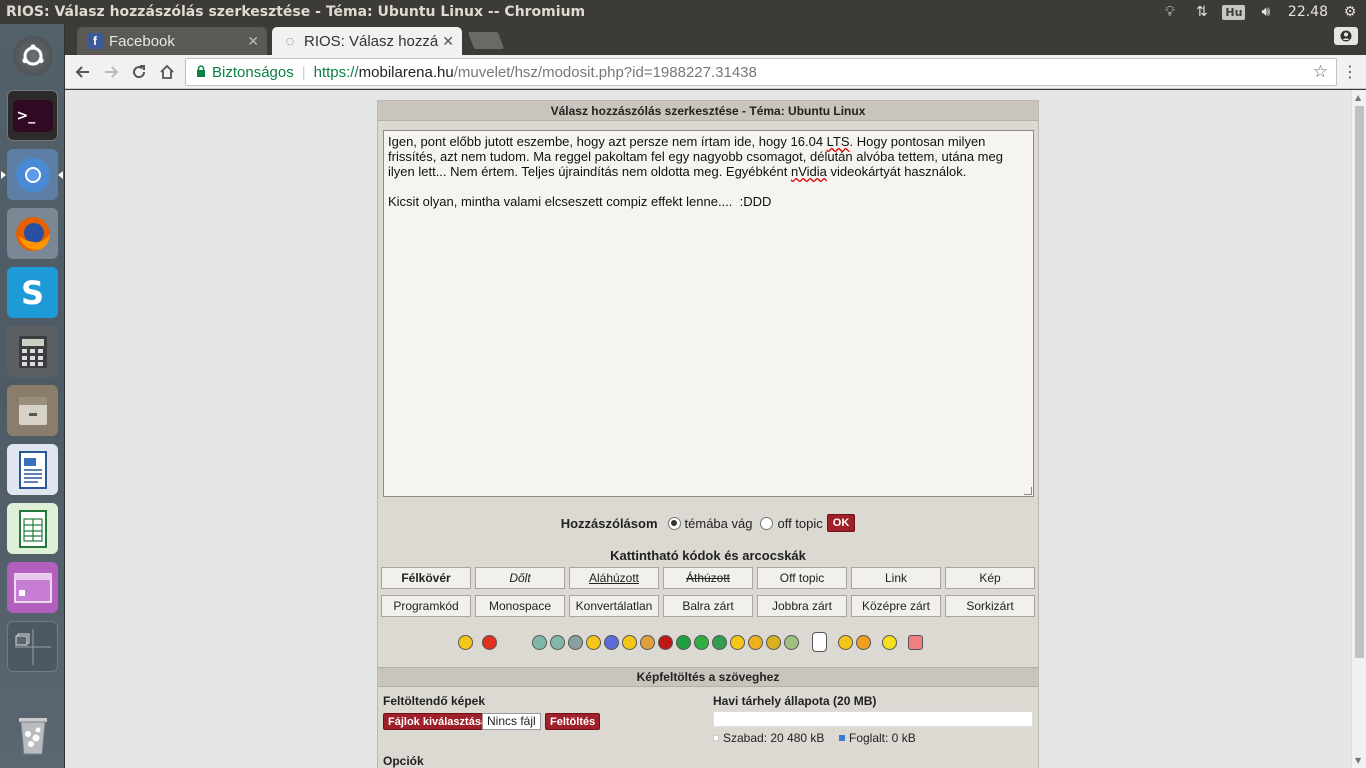 The image size is (1366, 768). Describe the element at coordinates (683, 642) in the screenshot. I see `sick-icon` at that location.